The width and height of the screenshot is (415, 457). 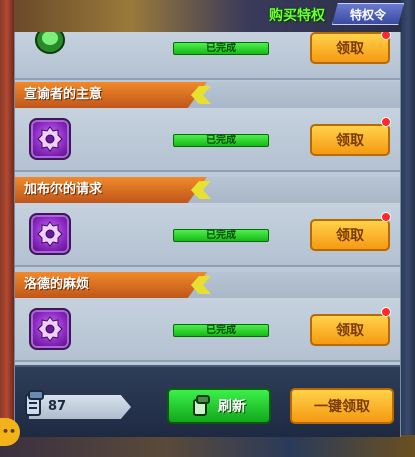 What do you see at coordinates (207, 190) in the screenshot?
I see `quest-header: 加布尔的请求` at bounding box center [207, 190].